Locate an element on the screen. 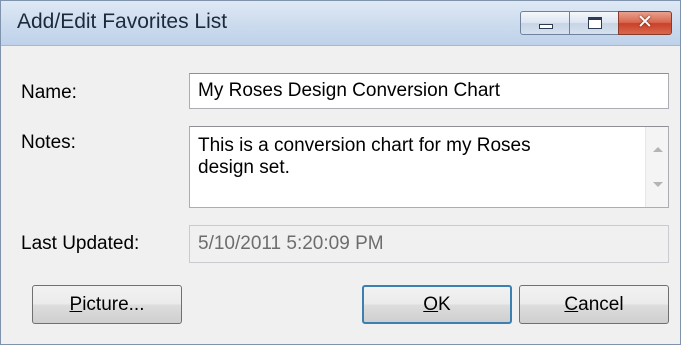 The image size is (681, 345). cancel-button-label: ancel is located at coordinates (601, 304).